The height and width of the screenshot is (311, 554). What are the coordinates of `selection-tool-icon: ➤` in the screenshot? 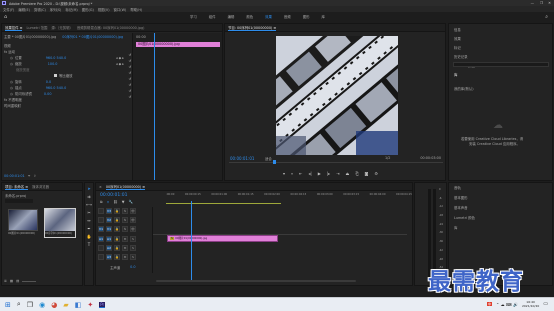 It's located at (88, 188).